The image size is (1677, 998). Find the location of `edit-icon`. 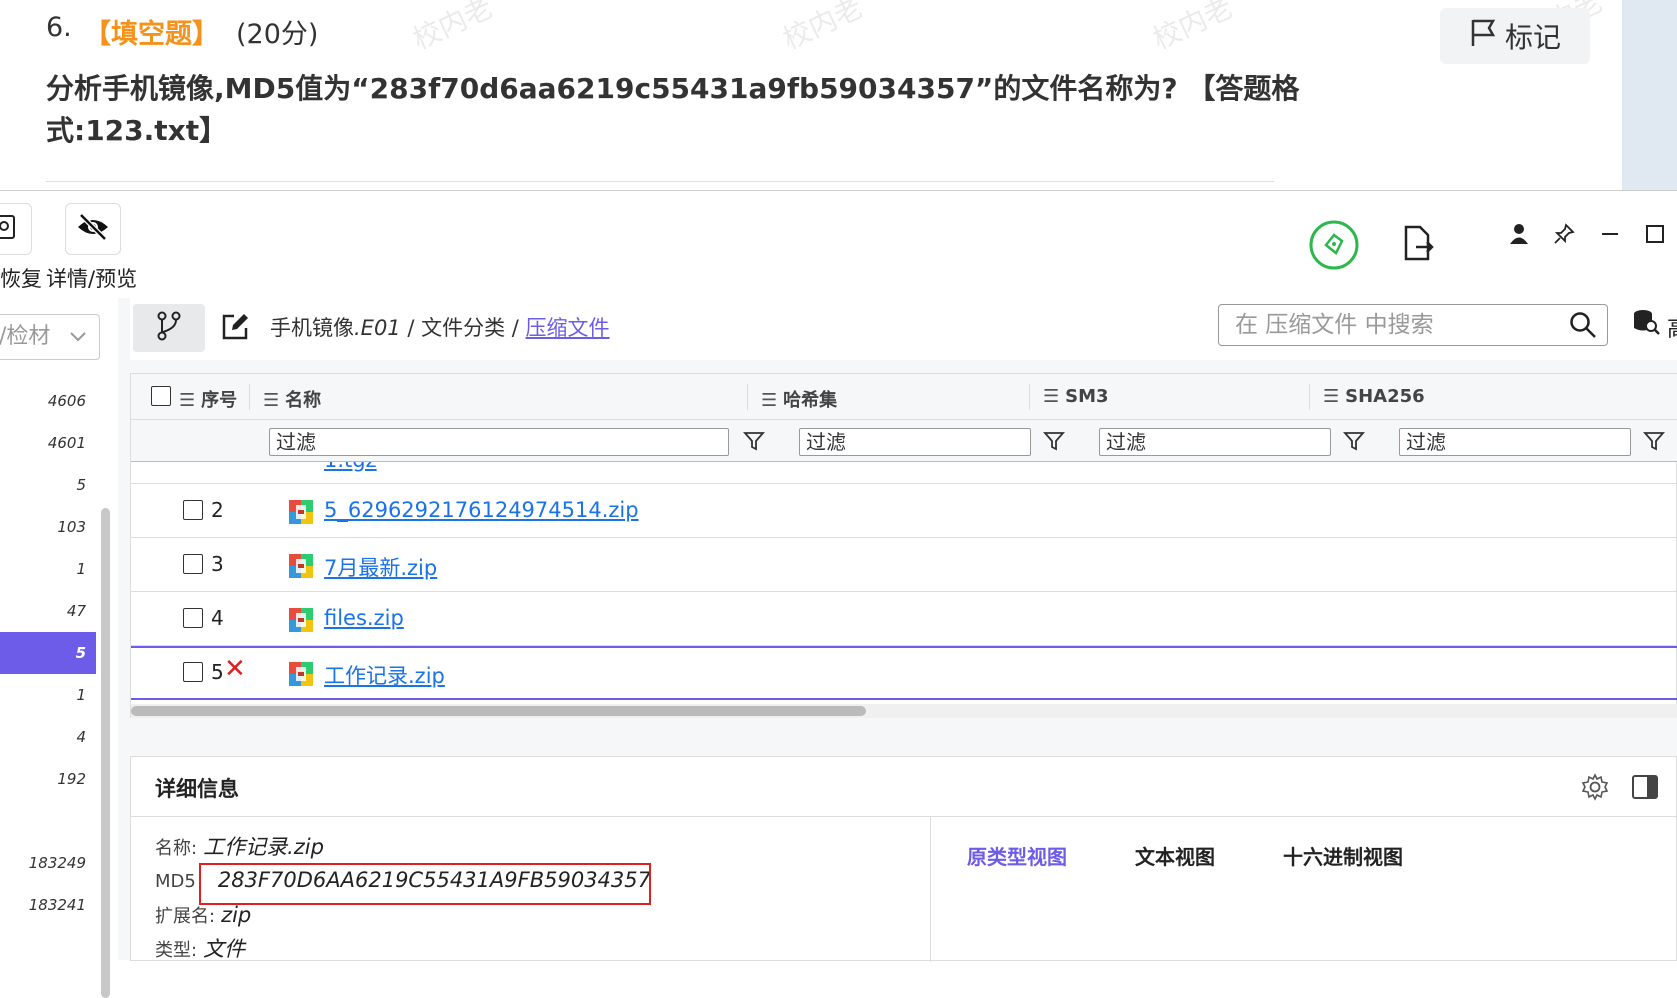

edit-icon is located at coordinates (235, 329).